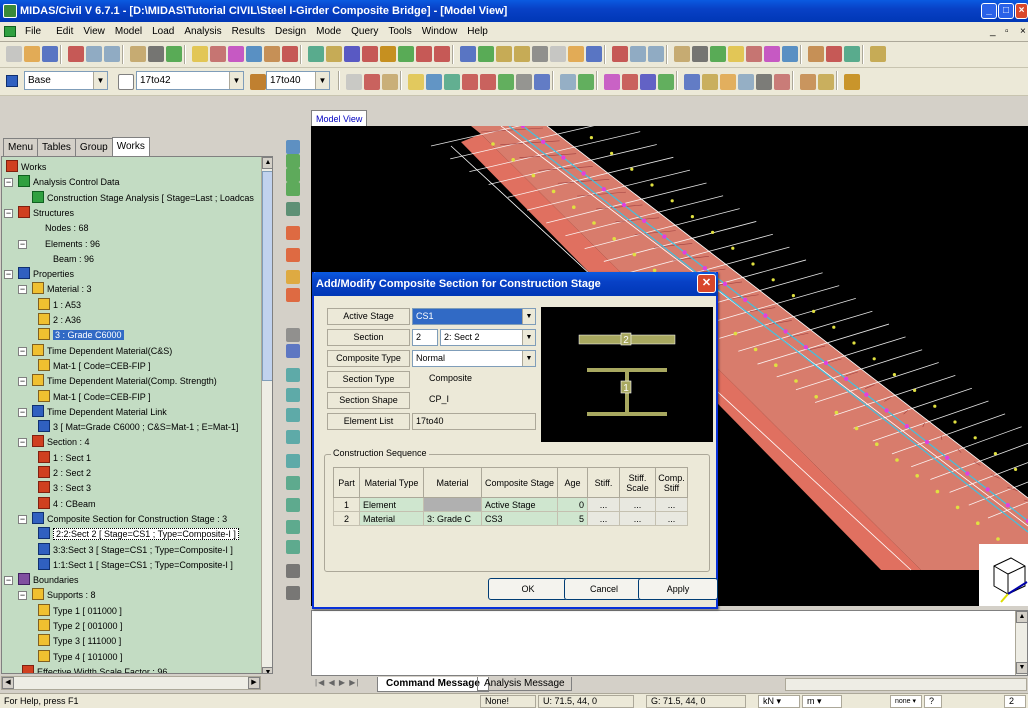  What do you see at coordinates (266, 415) in the screenshot?
I see `tree-scrollbar: ▲ ▼` at bounding box center [266, 415].